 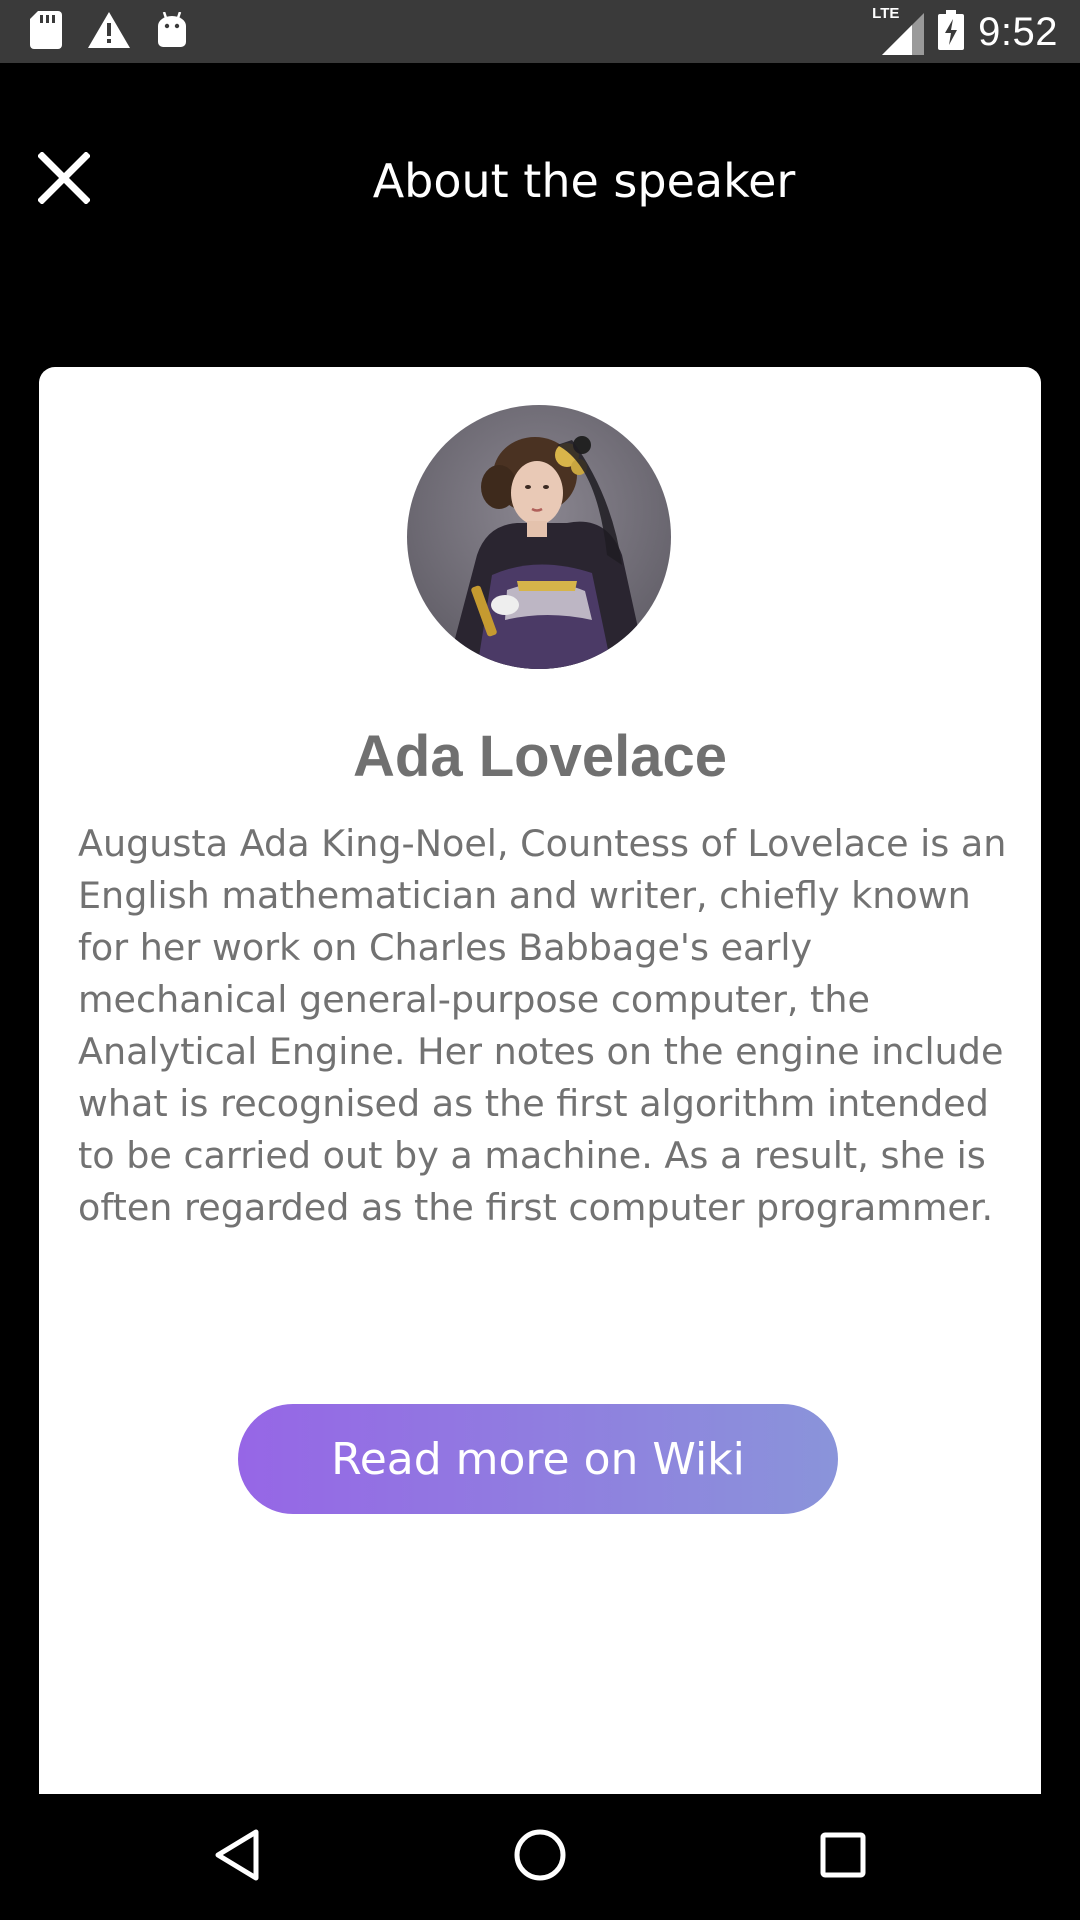 What do you see at coordinates (886, 13) in the screenshot?
I see `network-type-label: LTE` at bounding box center [886, 13].